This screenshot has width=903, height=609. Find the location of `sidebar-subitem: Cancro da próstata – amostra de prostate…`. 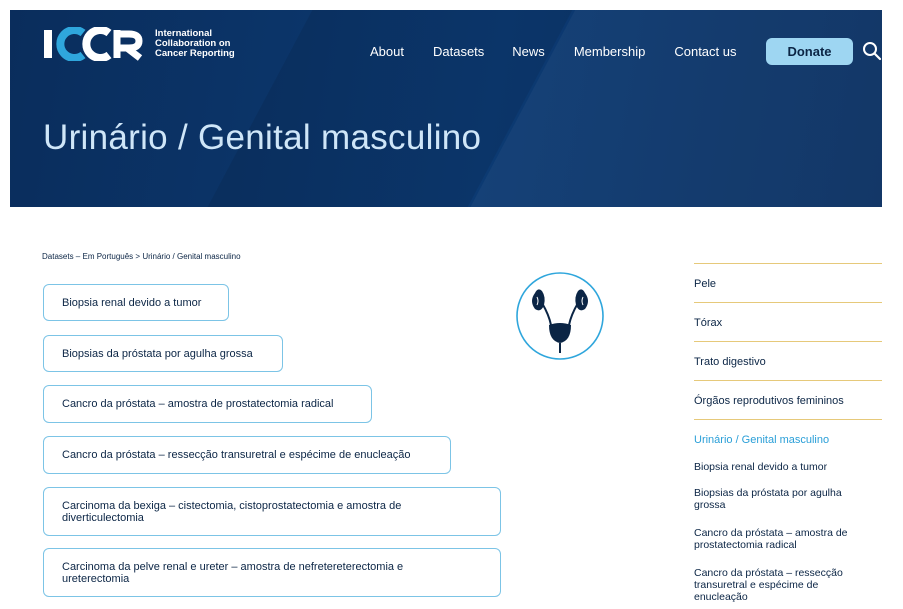

sidebar-subitem: Cancro da próstata – amostra de prostate… is located at coordinates (784, 539).